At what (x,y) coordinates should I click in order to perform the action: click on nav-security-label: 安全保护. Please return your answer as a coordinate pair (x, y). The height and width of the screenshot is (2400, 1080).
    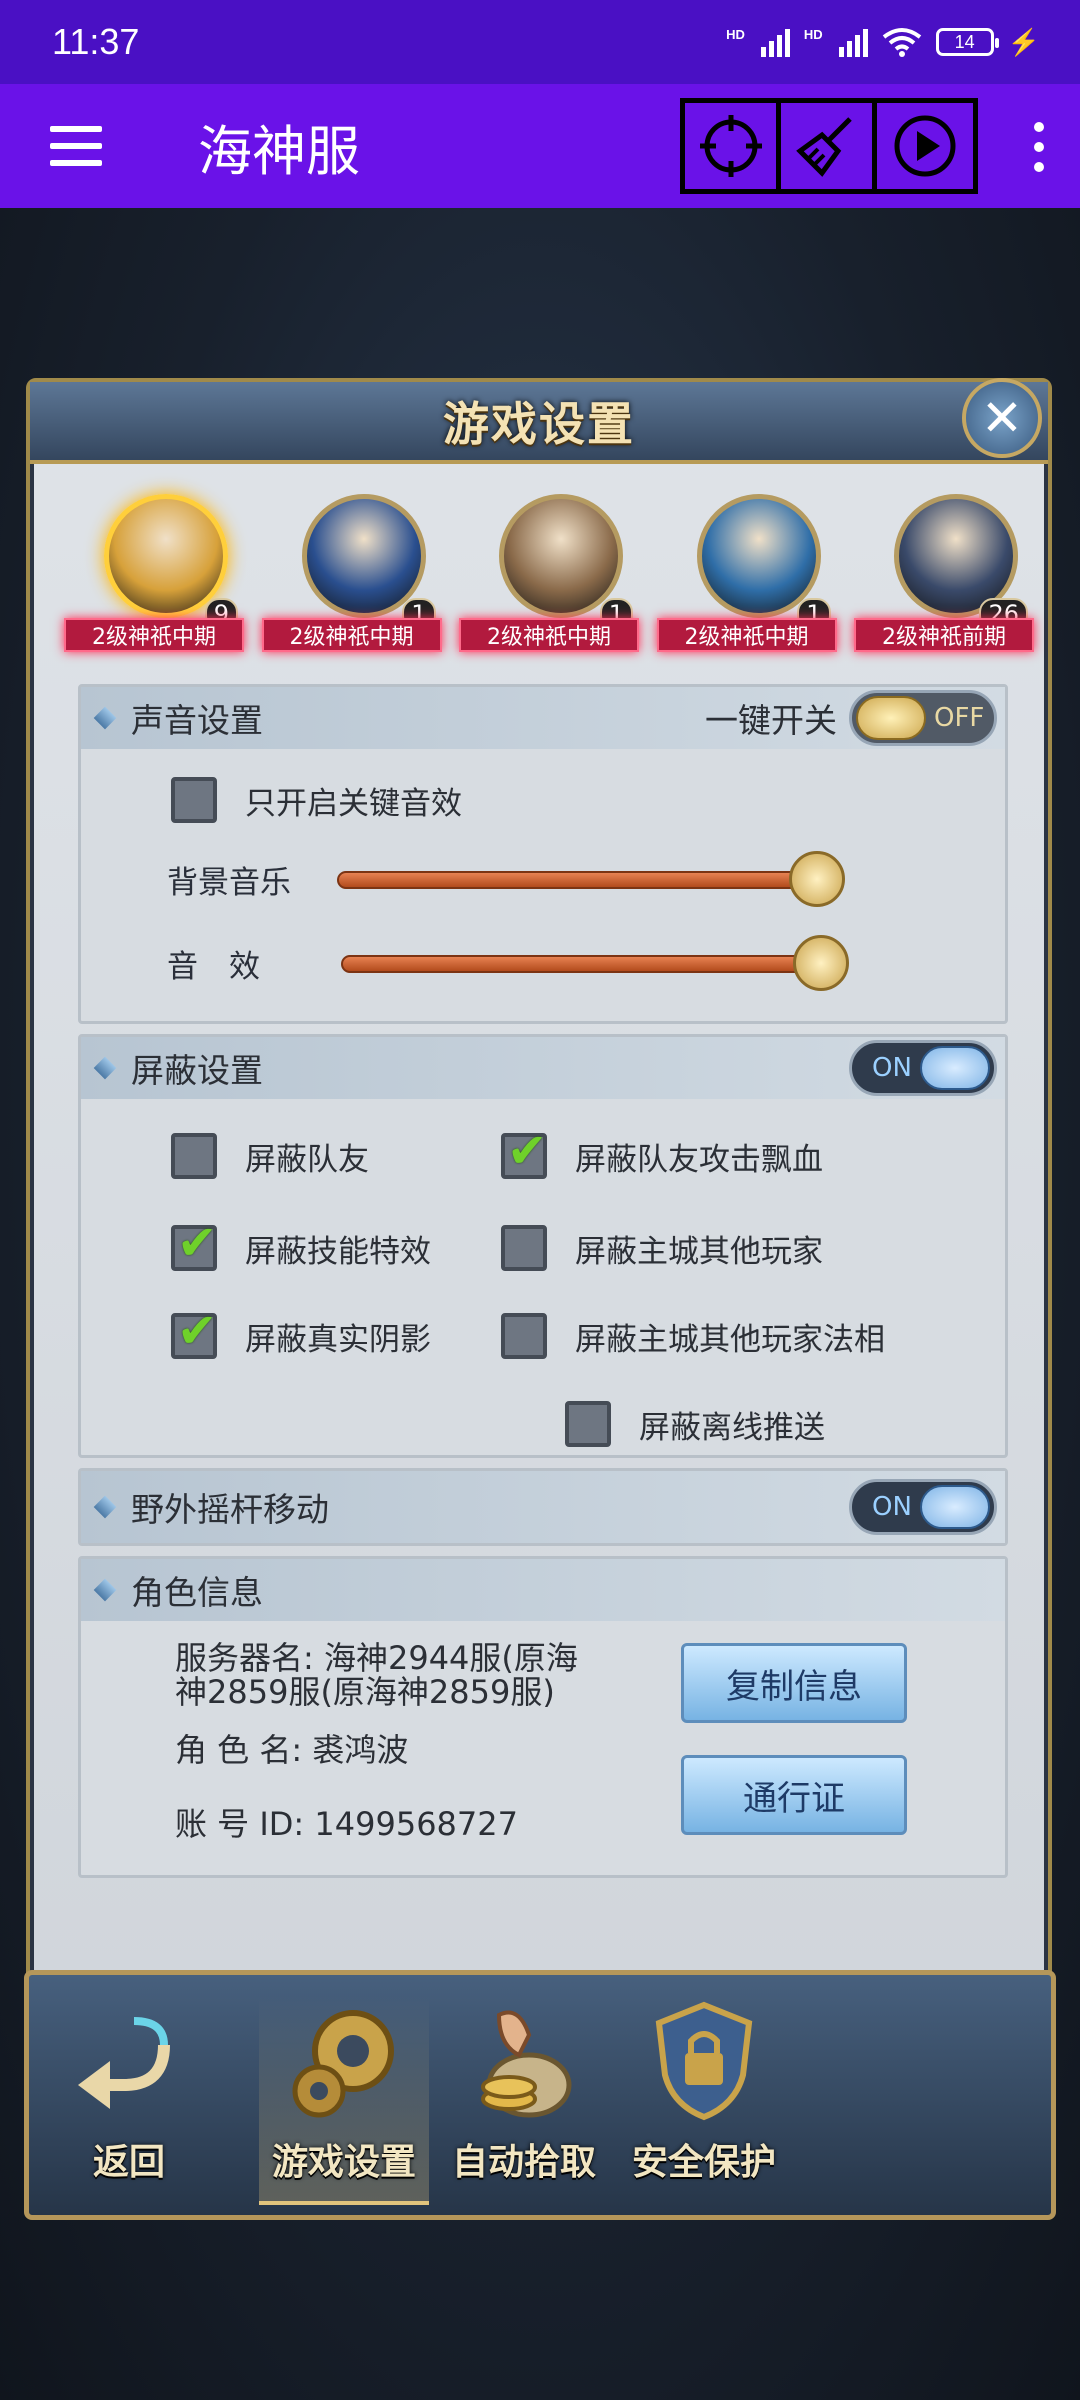
    Looking at the image, I should click on (703, 2162).